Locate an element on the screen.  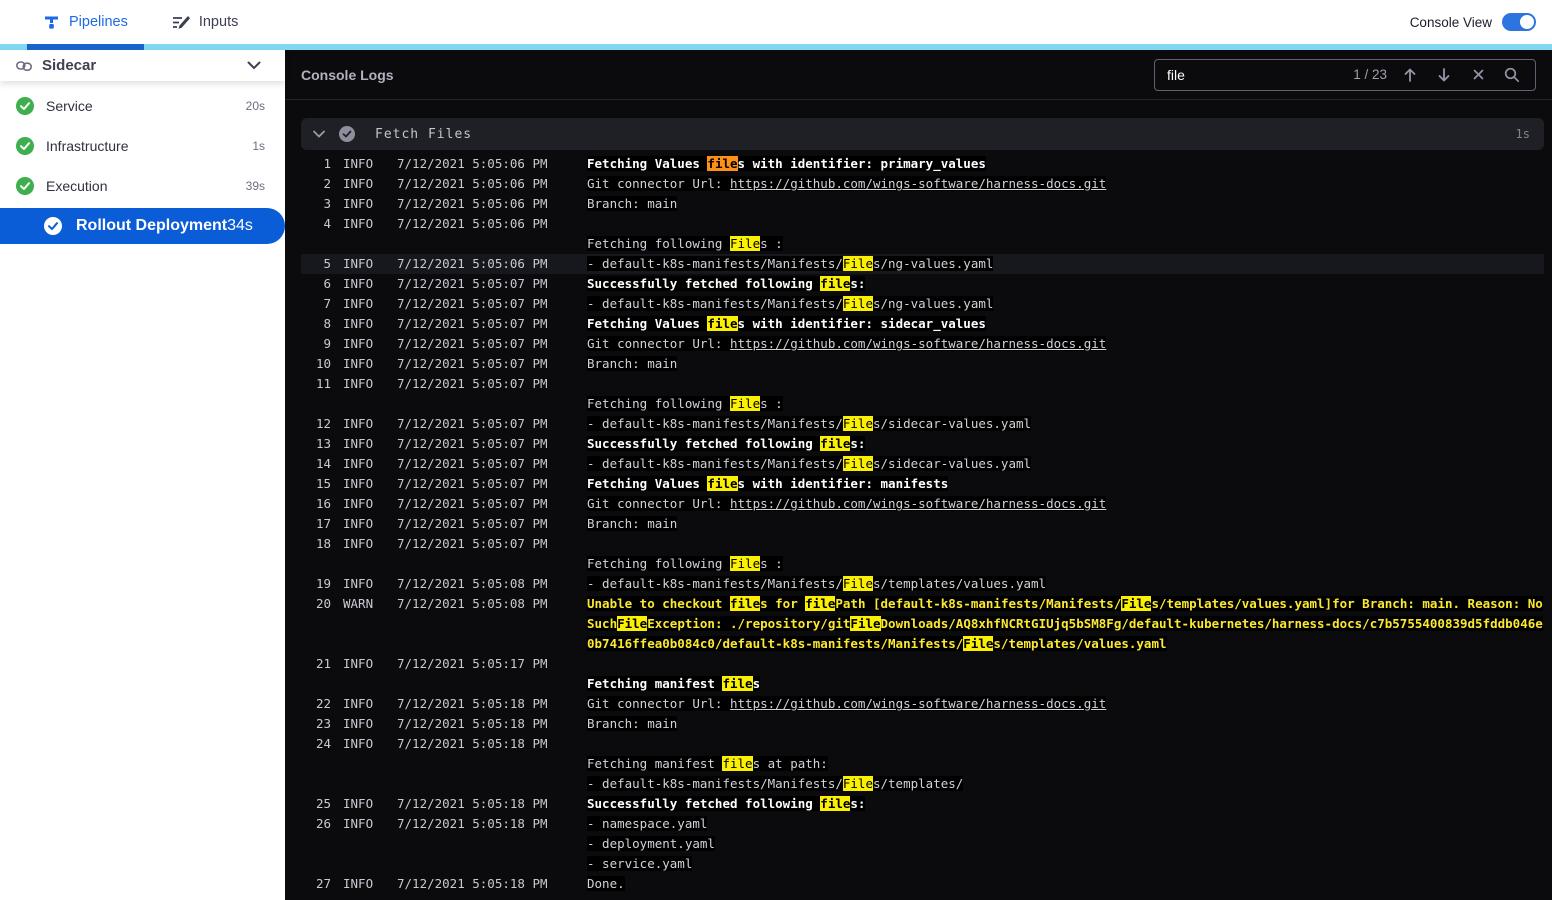
log-line-number: 16 is located at coordinates (323, 503).